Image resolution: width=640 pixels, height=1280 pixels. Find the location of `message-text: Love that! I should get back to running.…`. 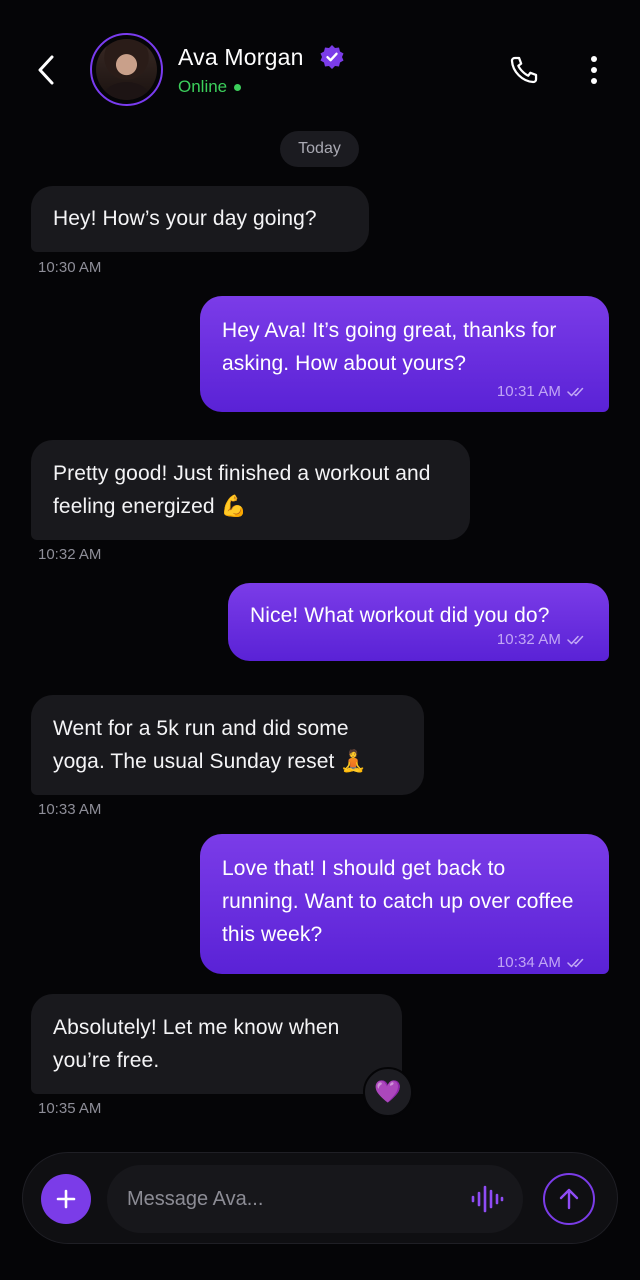

message-text: Love that! I should get back to running.… is located at coordinates (398, 901).